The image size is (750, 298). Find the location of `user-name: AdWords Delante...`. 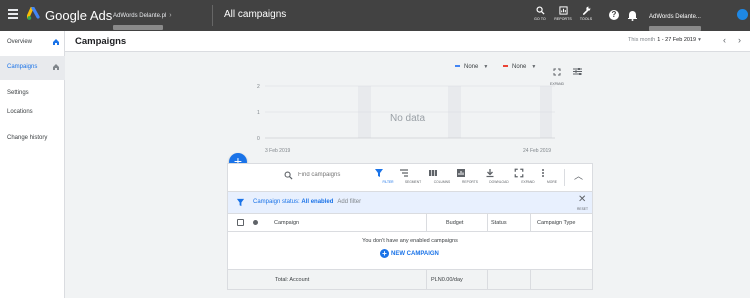

user-name: AdWords Delante... is located at coordinates (675, 17).